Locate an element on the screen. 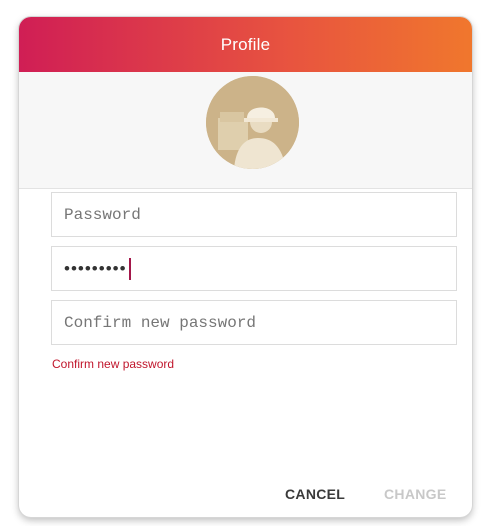 This screenshot has width=489, height=526. new-password-value: ••••••••• is located at coordinates (95, 268).